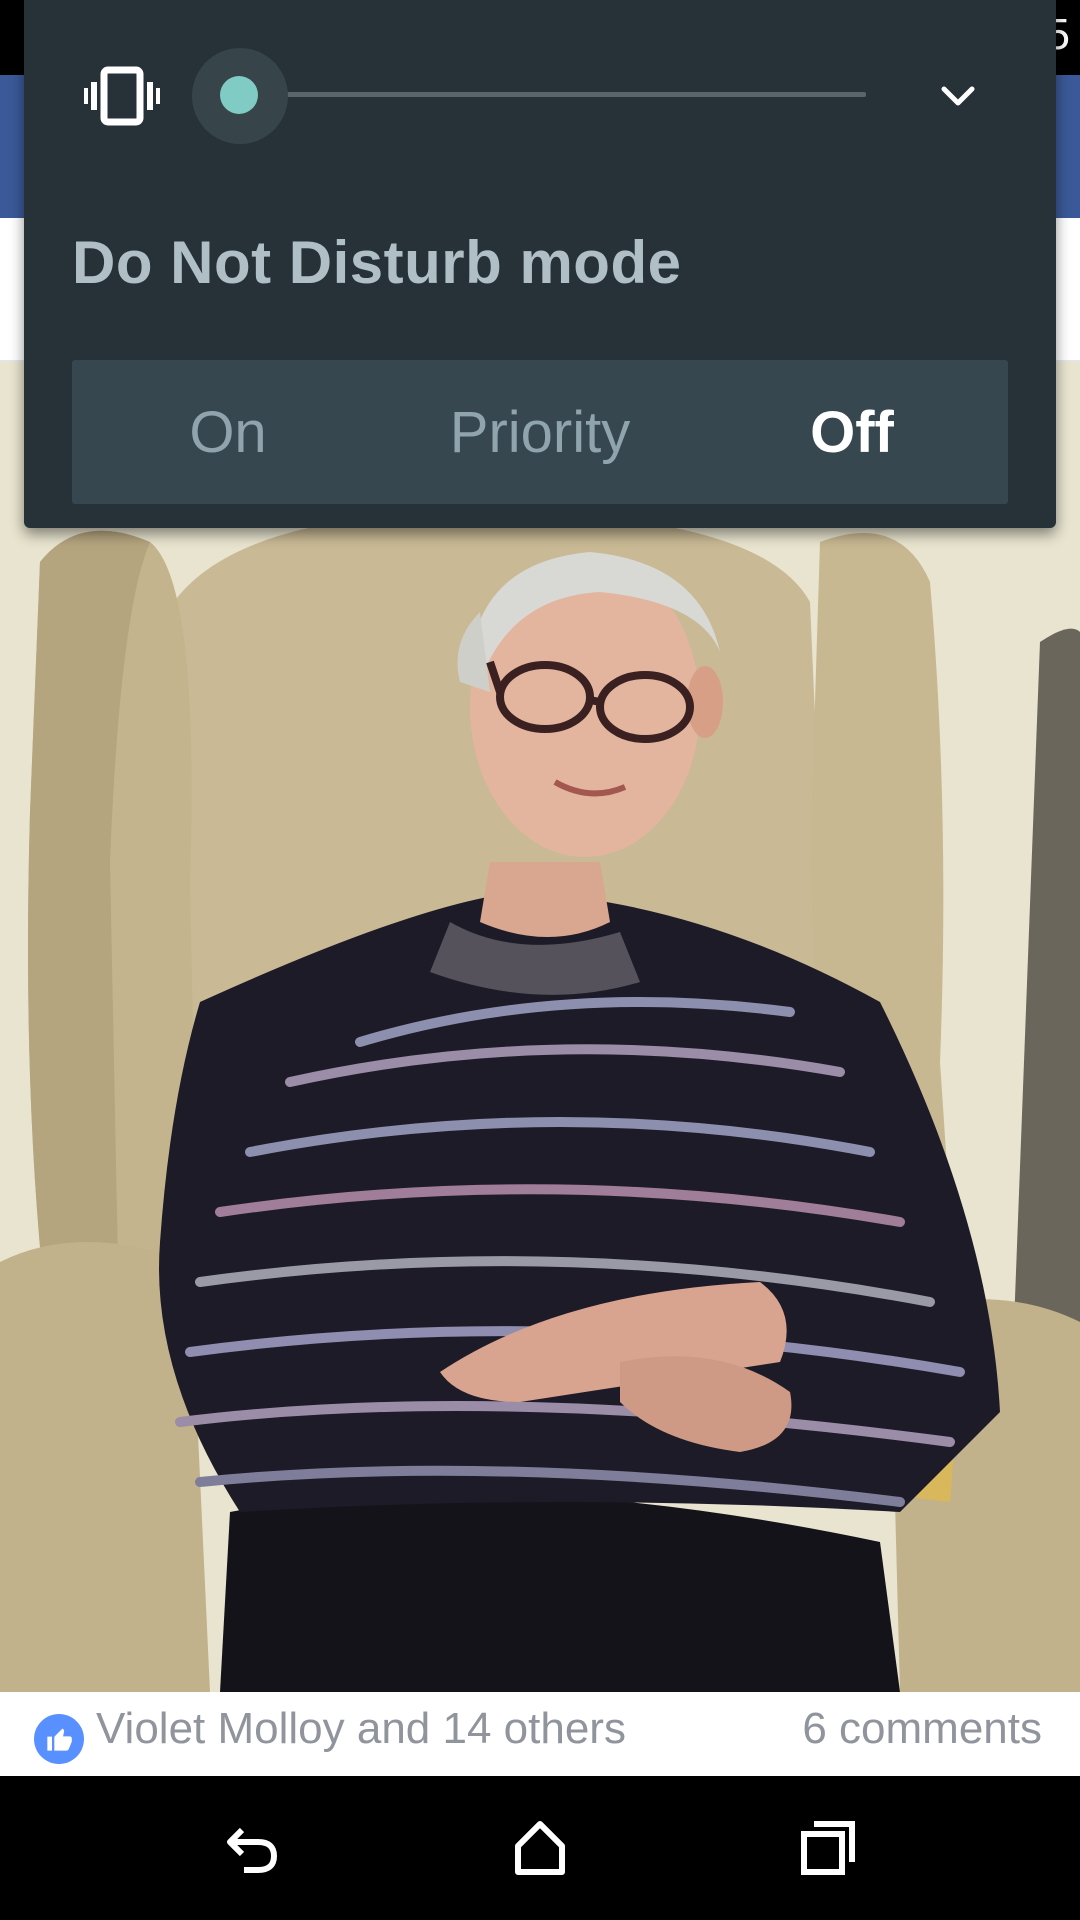 Image resolution: width=1080 pixels, height=1920 pixels. I want to click on vibrate-icon, so click(122, 96).